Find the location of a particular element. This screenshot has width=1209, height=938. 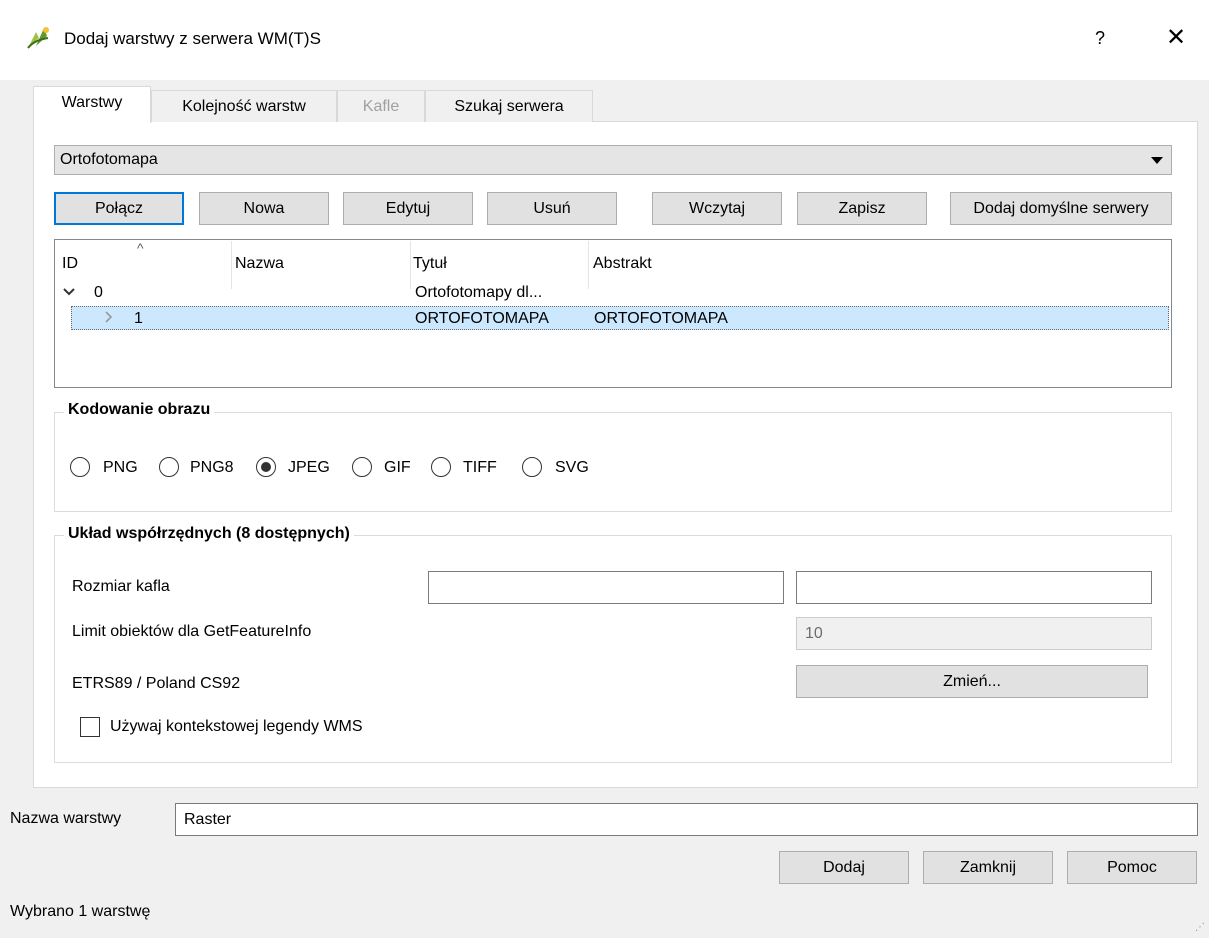

radio-label-png: PNG is located at coordinates (120, 468).